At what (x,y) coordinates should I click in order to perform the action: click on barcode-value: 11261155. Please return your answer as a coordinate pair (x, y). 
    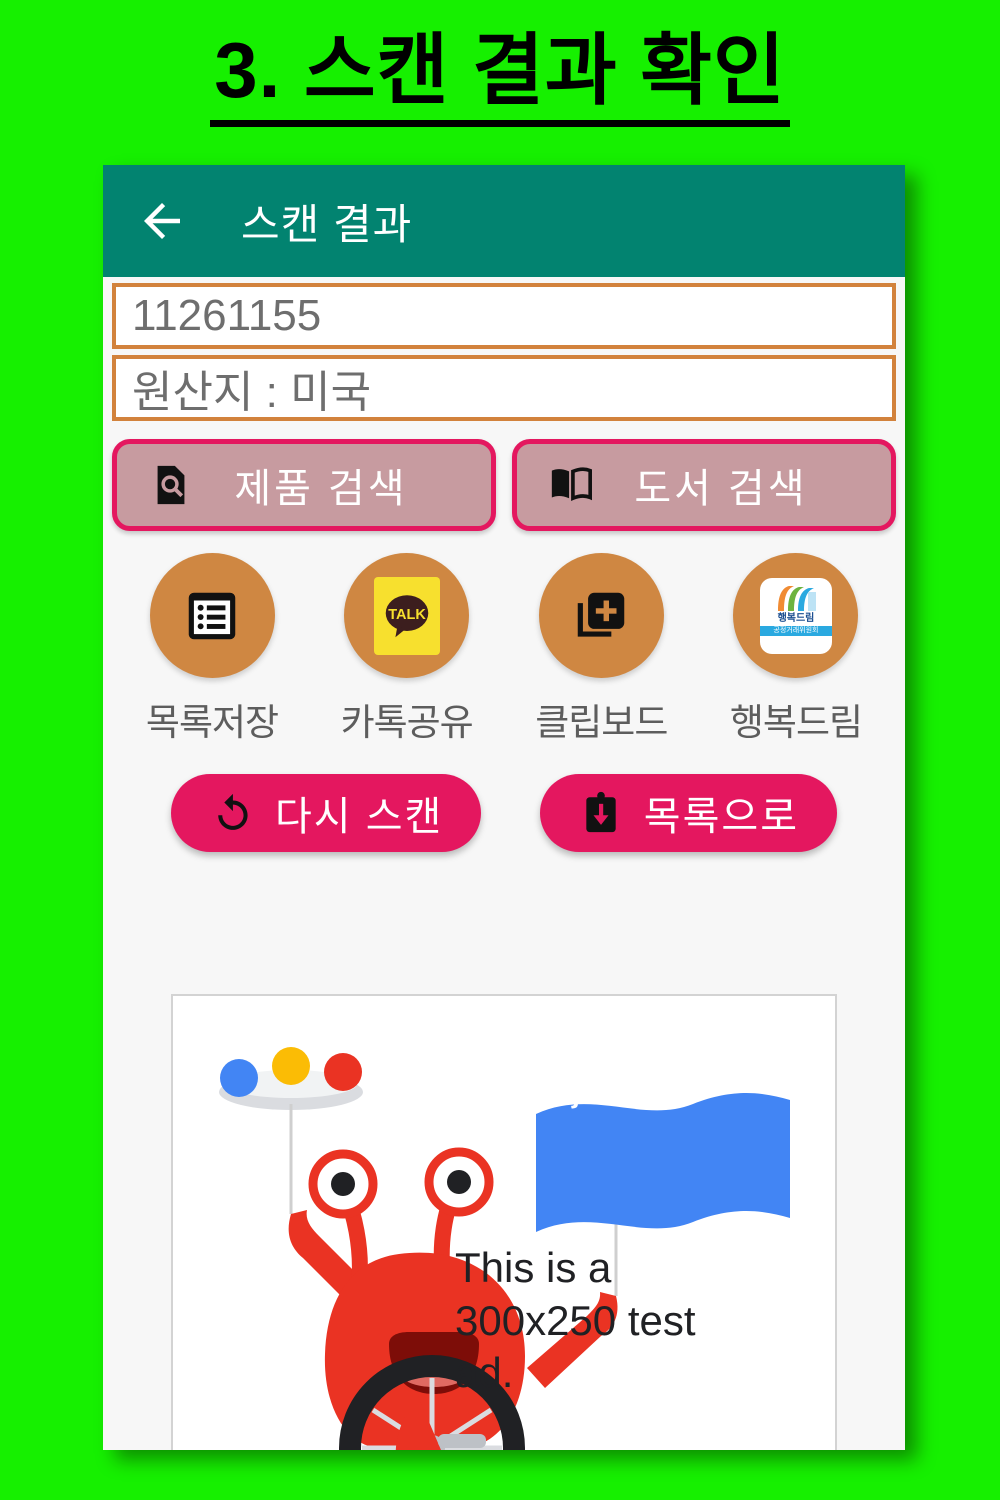
    Looking at the image, I should click on (227, 315).